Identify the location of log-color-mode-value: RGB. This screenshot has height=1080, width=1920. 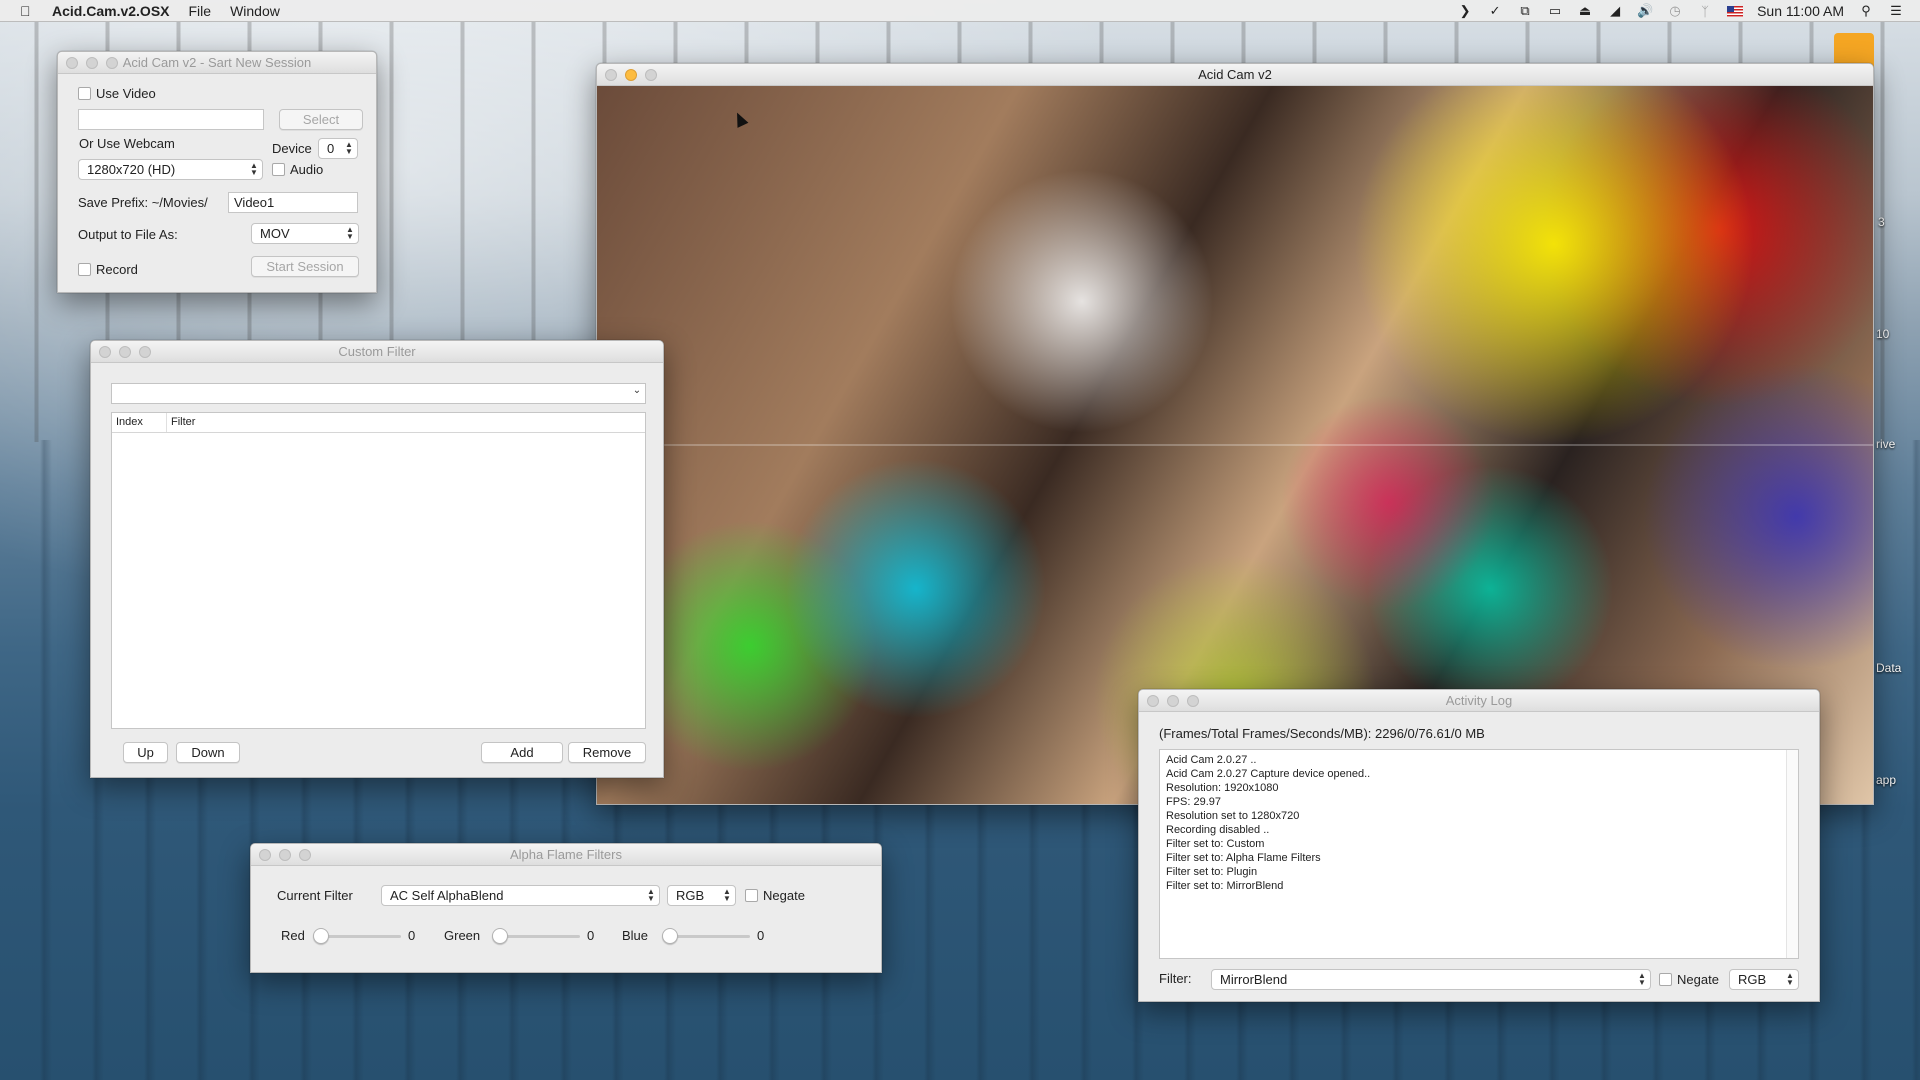
(1752, 979).